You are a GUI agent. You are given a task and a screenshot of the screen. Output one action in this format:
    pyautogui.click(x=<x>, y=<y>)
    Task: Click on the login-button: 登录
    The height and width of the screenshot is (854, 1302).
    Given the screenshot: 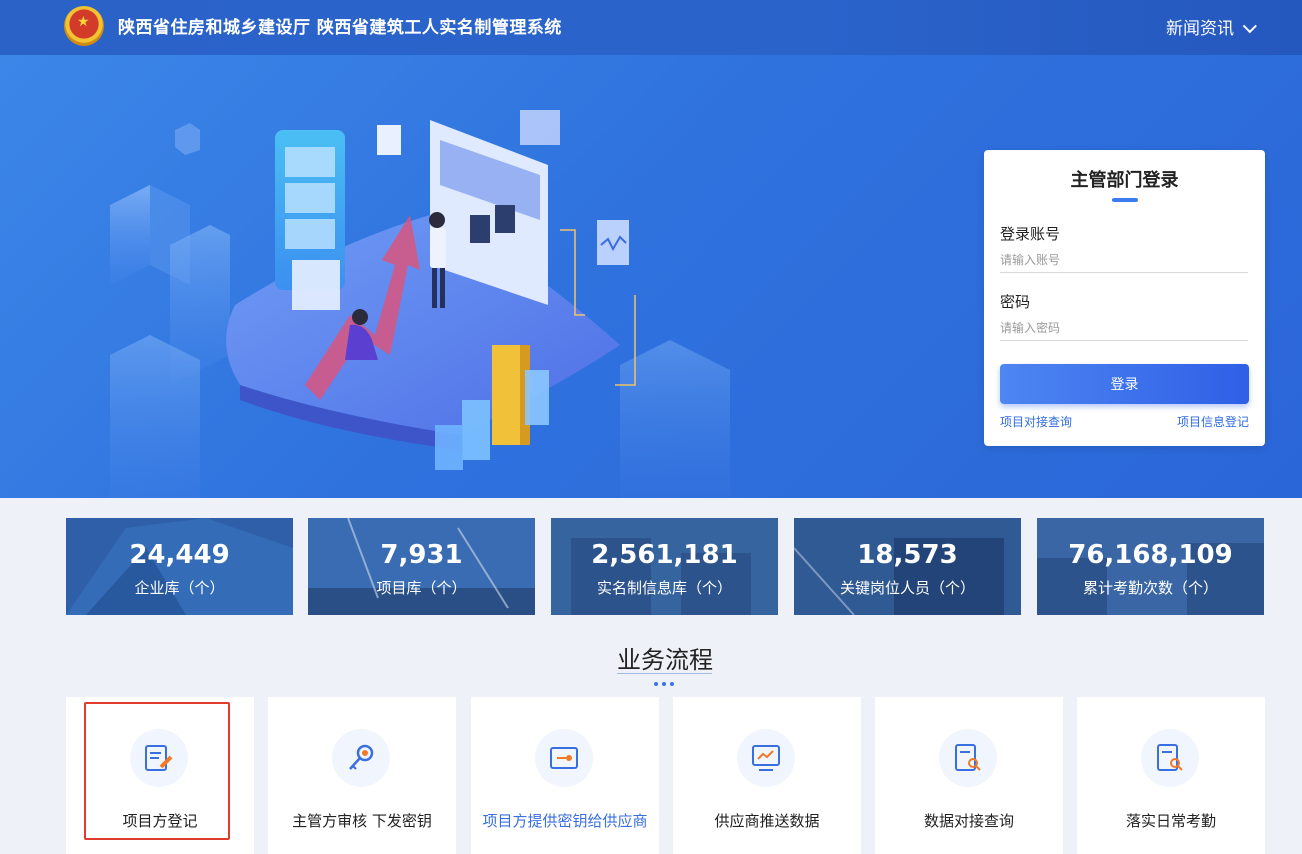 What is the action you would take?
    pyautogui.click(x=1124, y=384)
    